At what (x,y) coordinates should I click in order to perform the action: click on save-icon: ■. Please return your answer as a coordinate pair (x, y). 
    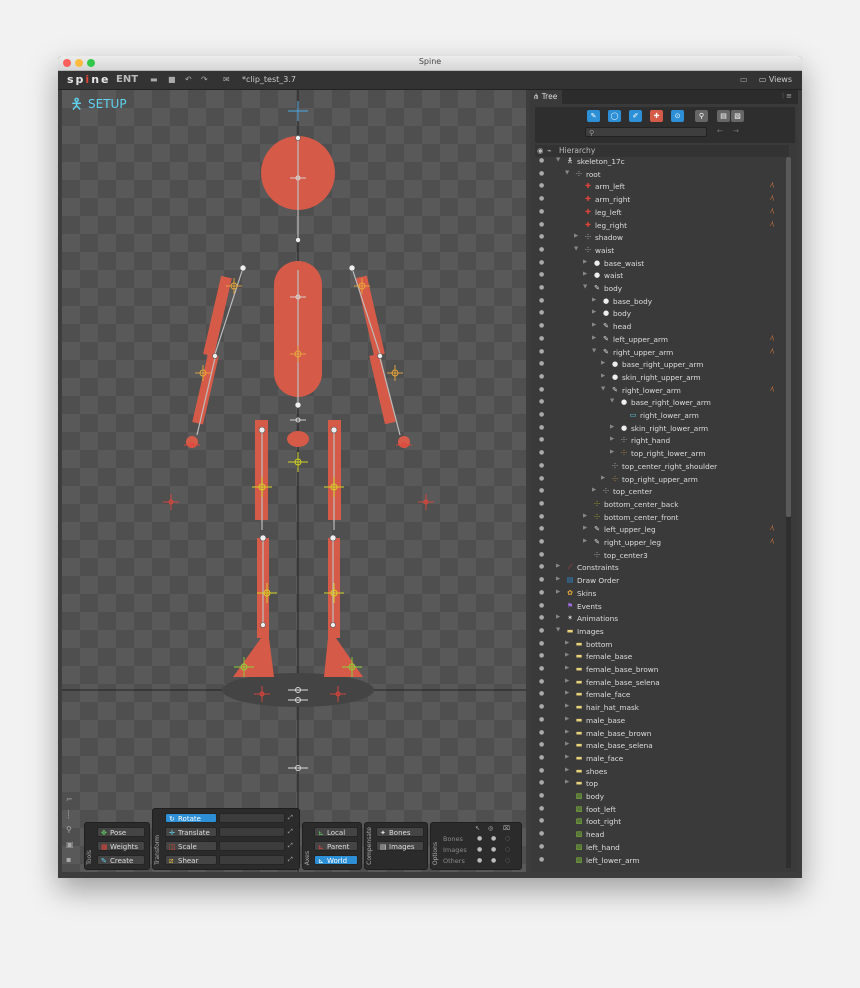
    Looking at the image, I should click on (172, 79).